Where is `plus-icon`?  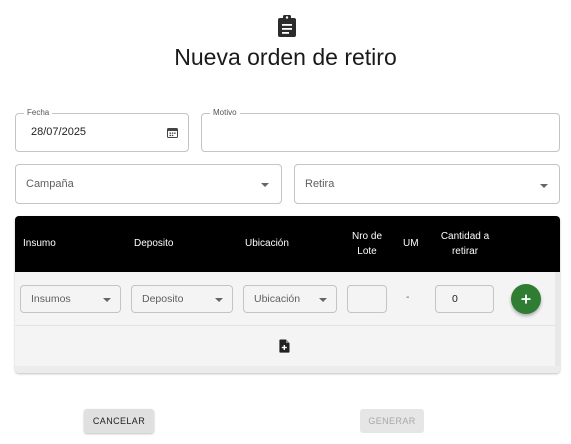 plus-icon is located at coordinates (526, 299).